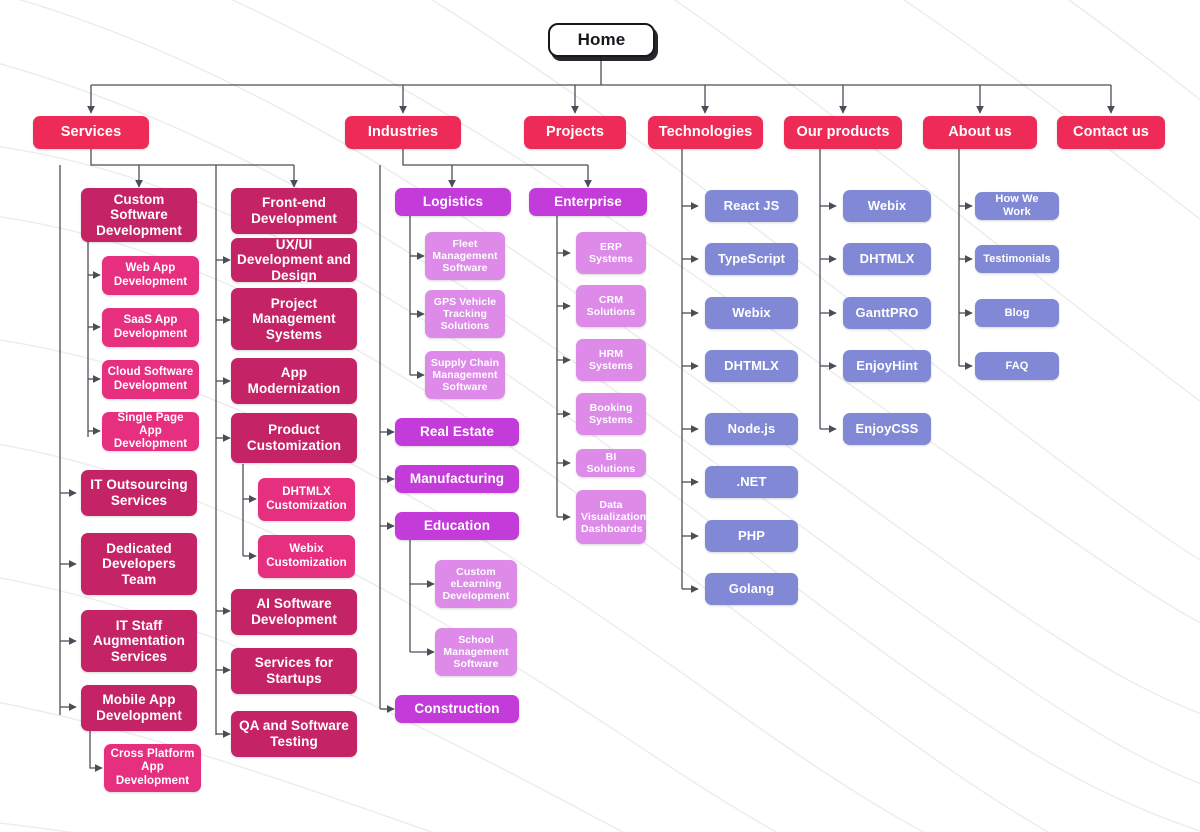  I want to click on node-product-enjoycss: EnjoyCSS, so click(887, 429).